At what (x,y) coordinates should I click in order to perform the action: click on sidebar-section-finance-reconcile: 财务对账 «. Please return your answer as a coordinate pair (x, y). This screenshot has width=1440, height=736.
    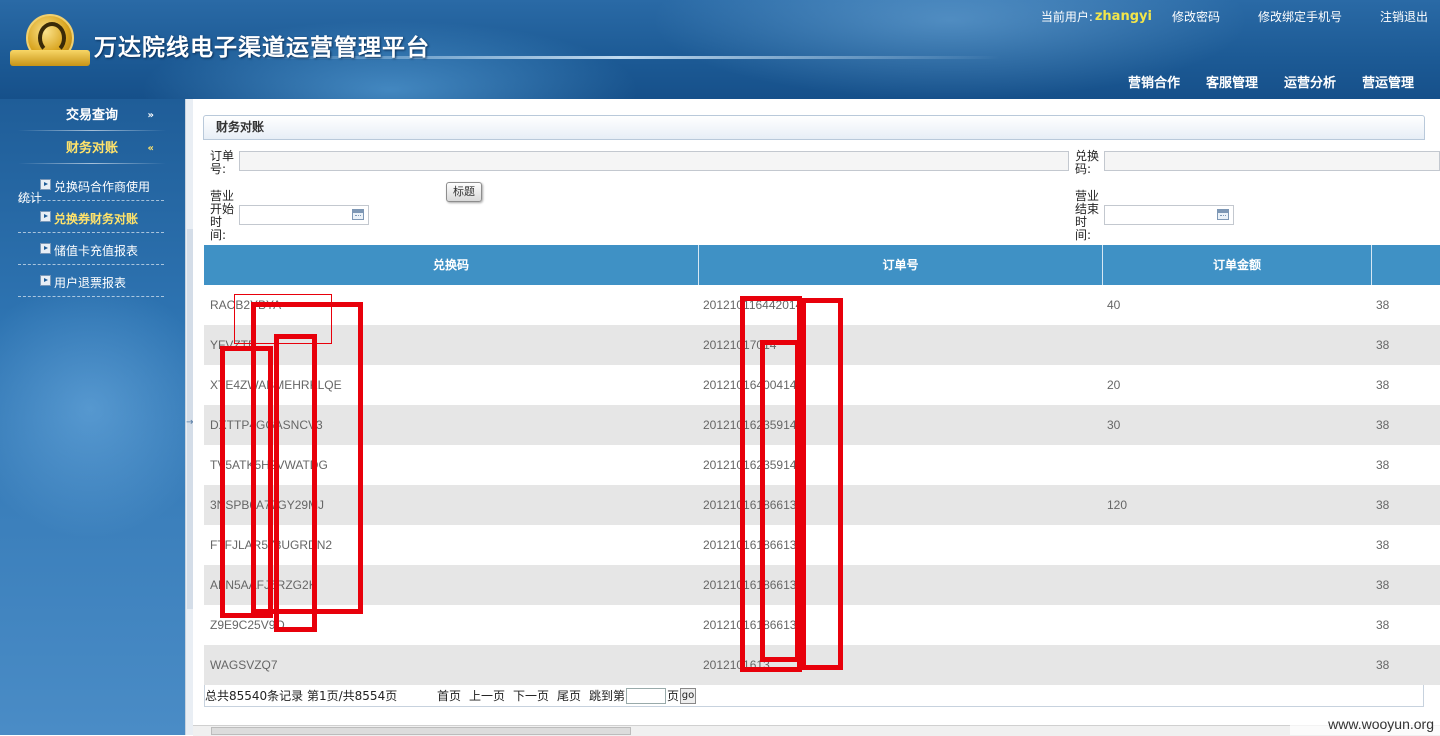
    Looking at the image, I should click on (92, 149).